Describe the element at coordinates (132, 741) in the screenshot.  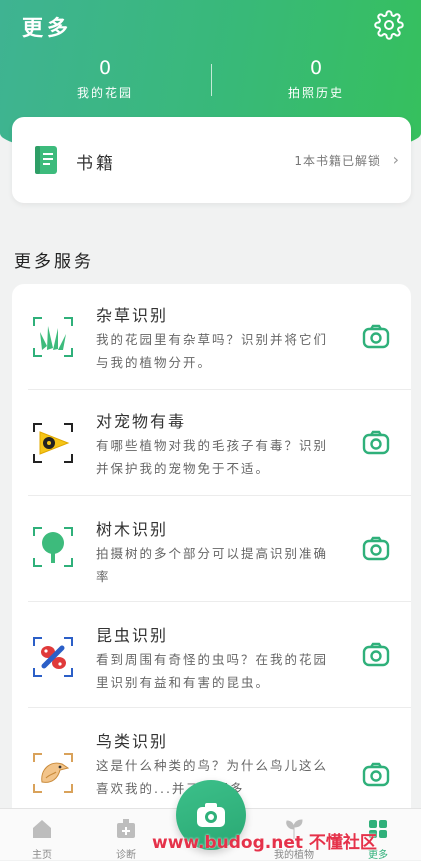
I see `service-bird-title: 鸟类识别` at that location.